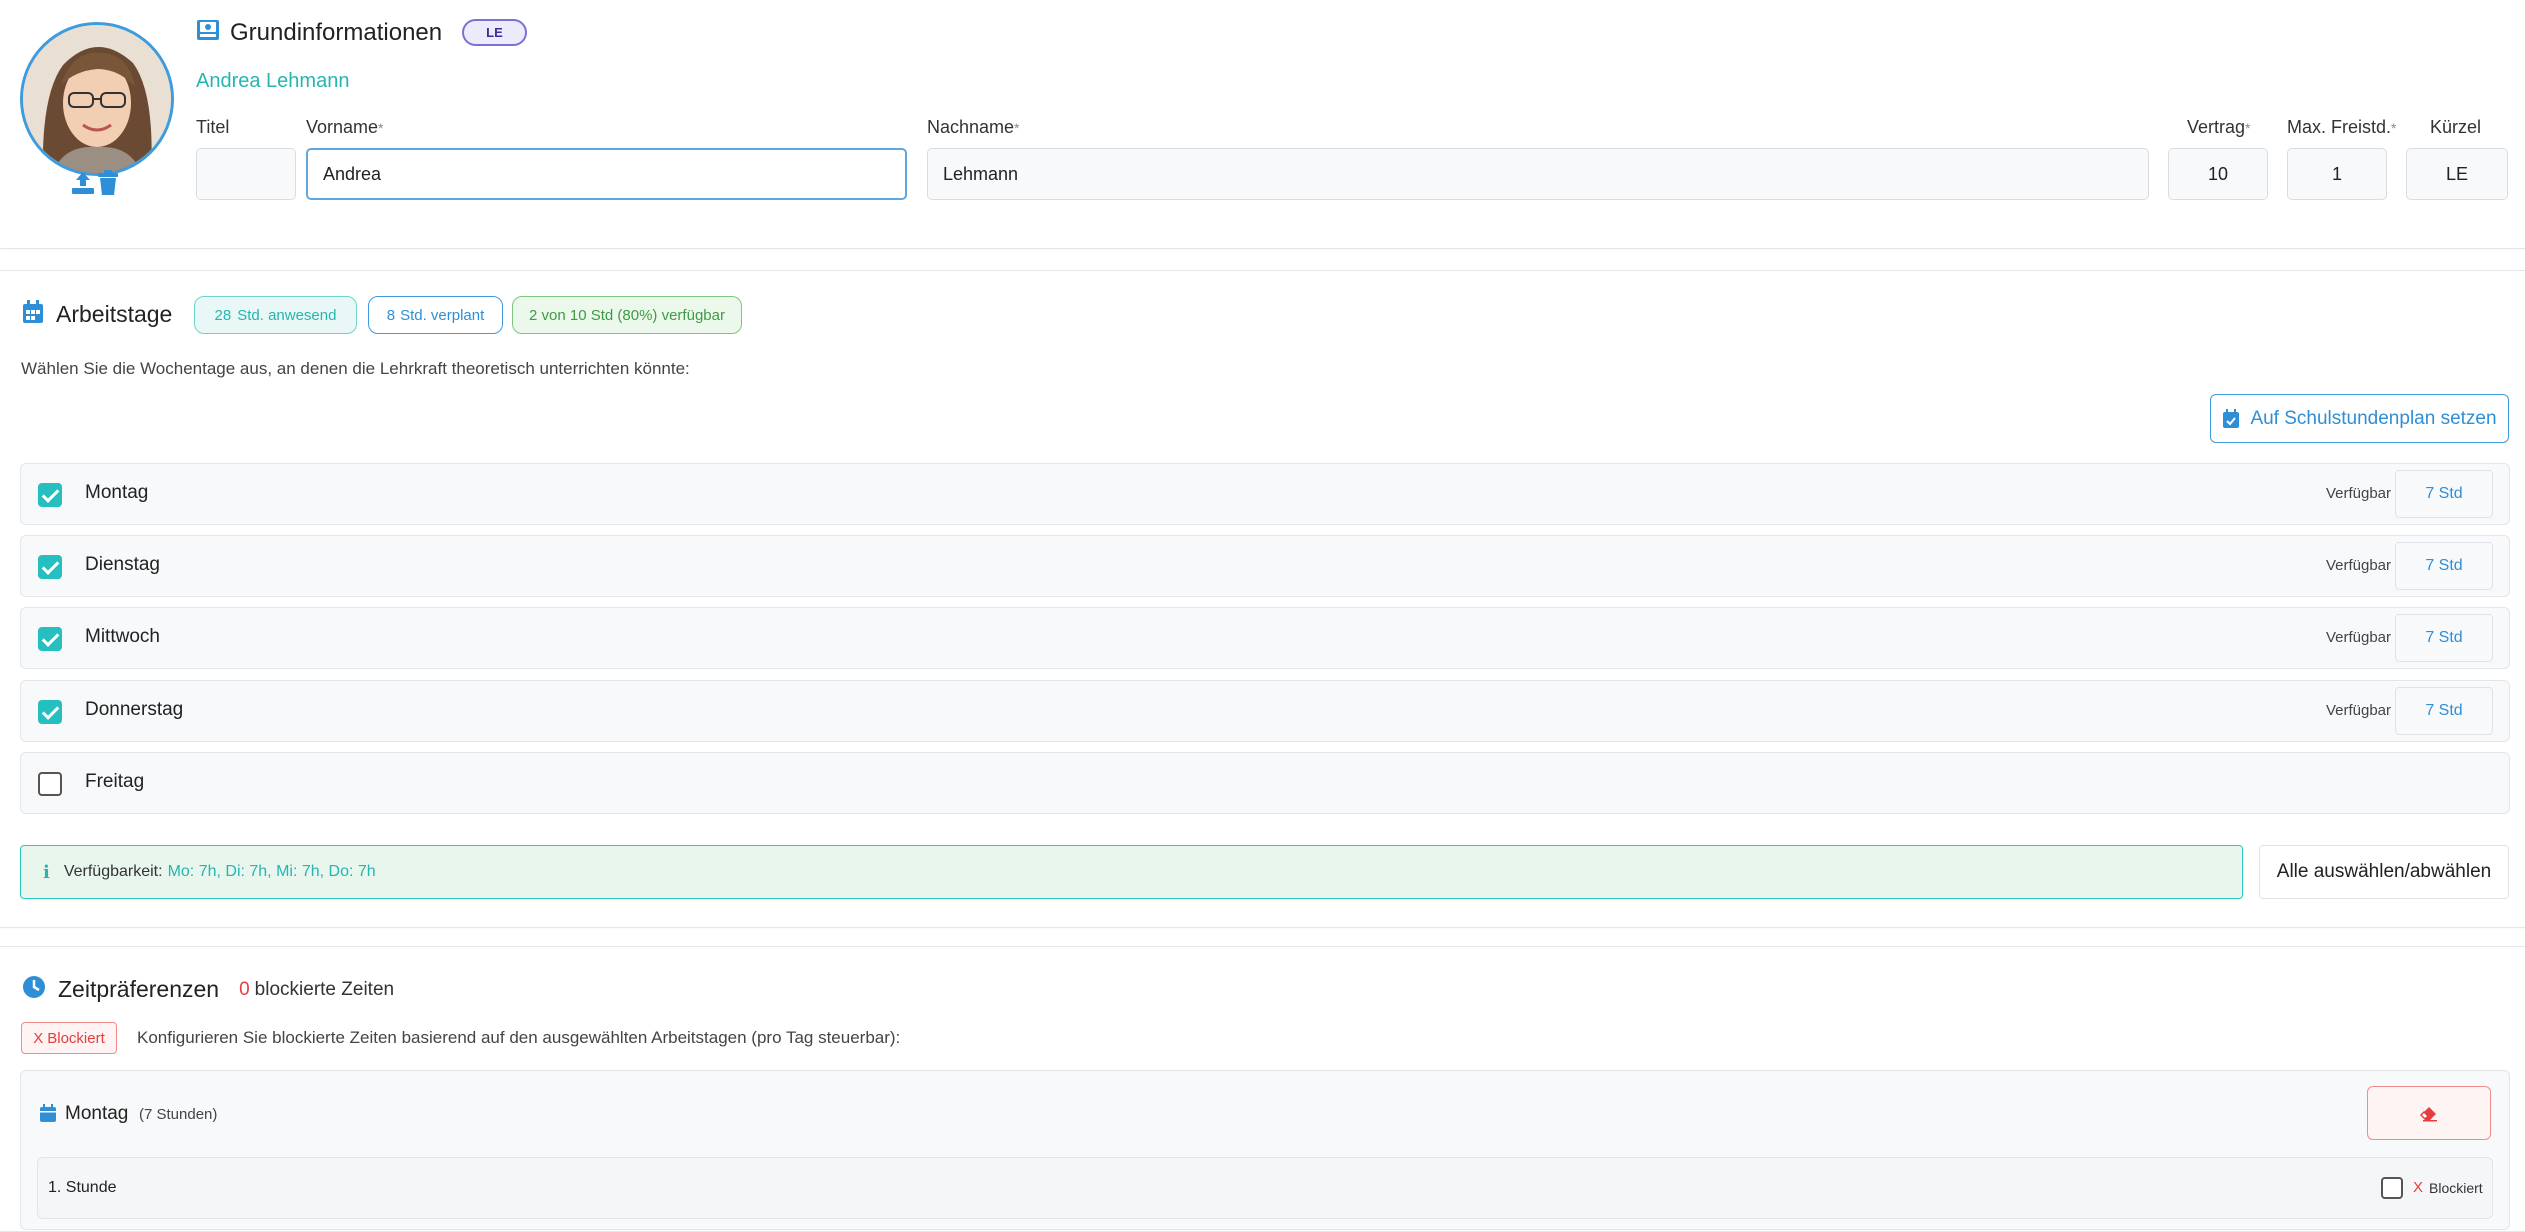  What do you see at coordinates (208, 32) in the screenshot?
I see `id-card-icon` at bounding box center [208, 32].